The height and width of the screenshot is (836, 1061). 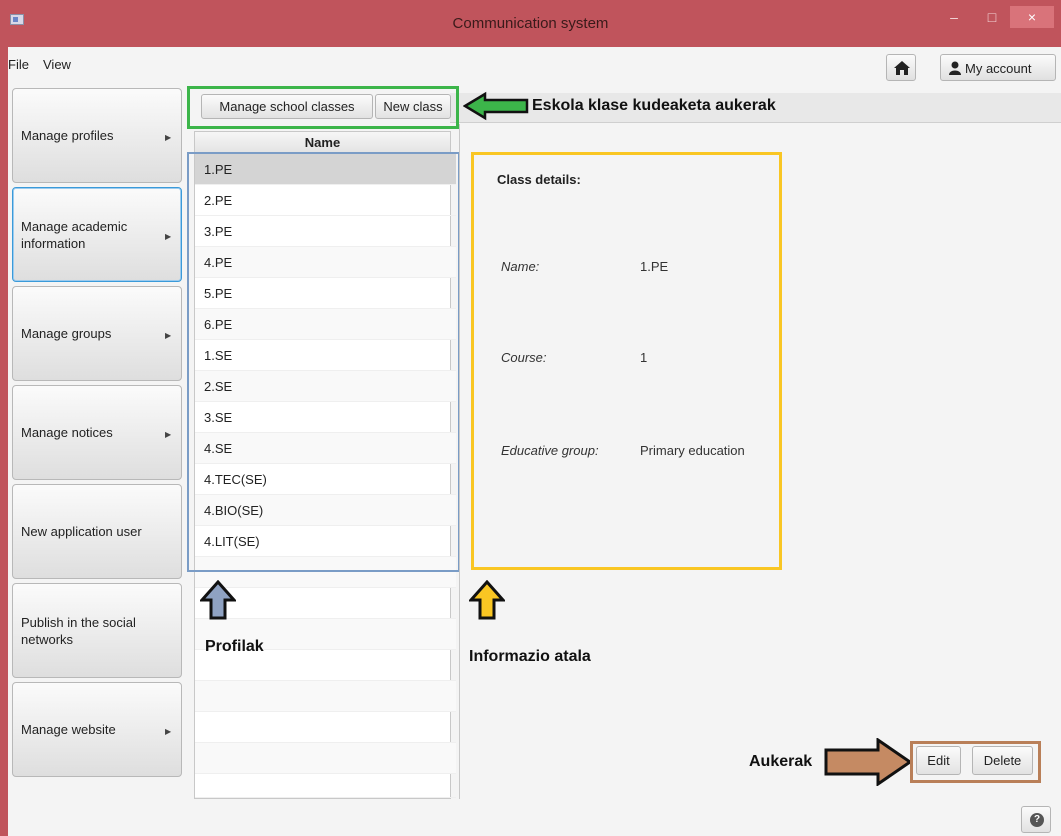 I want to click on sidebar-item-manage-academic-information: Manage academic information ▶, so click(x=97, y=234).